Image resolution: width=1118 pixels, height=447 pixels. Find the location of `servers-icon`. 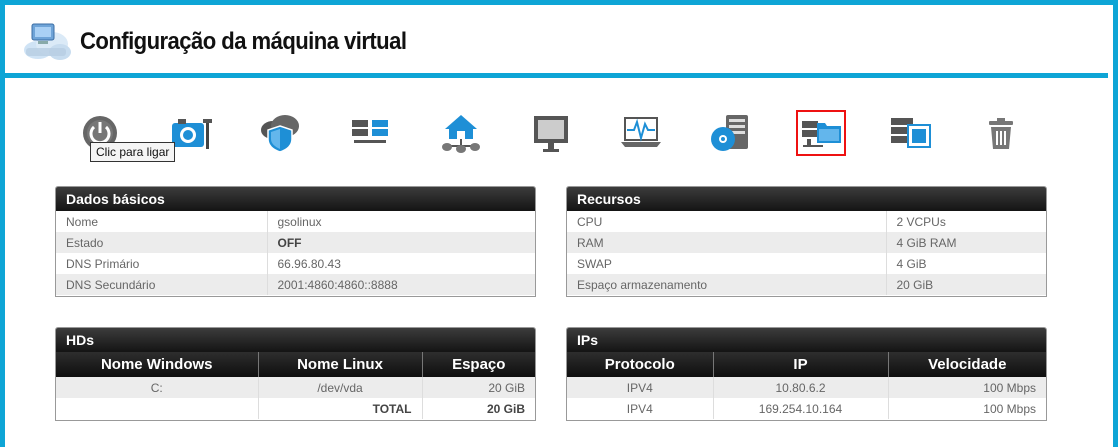

servers-icon is located at coordinates (370, 131).